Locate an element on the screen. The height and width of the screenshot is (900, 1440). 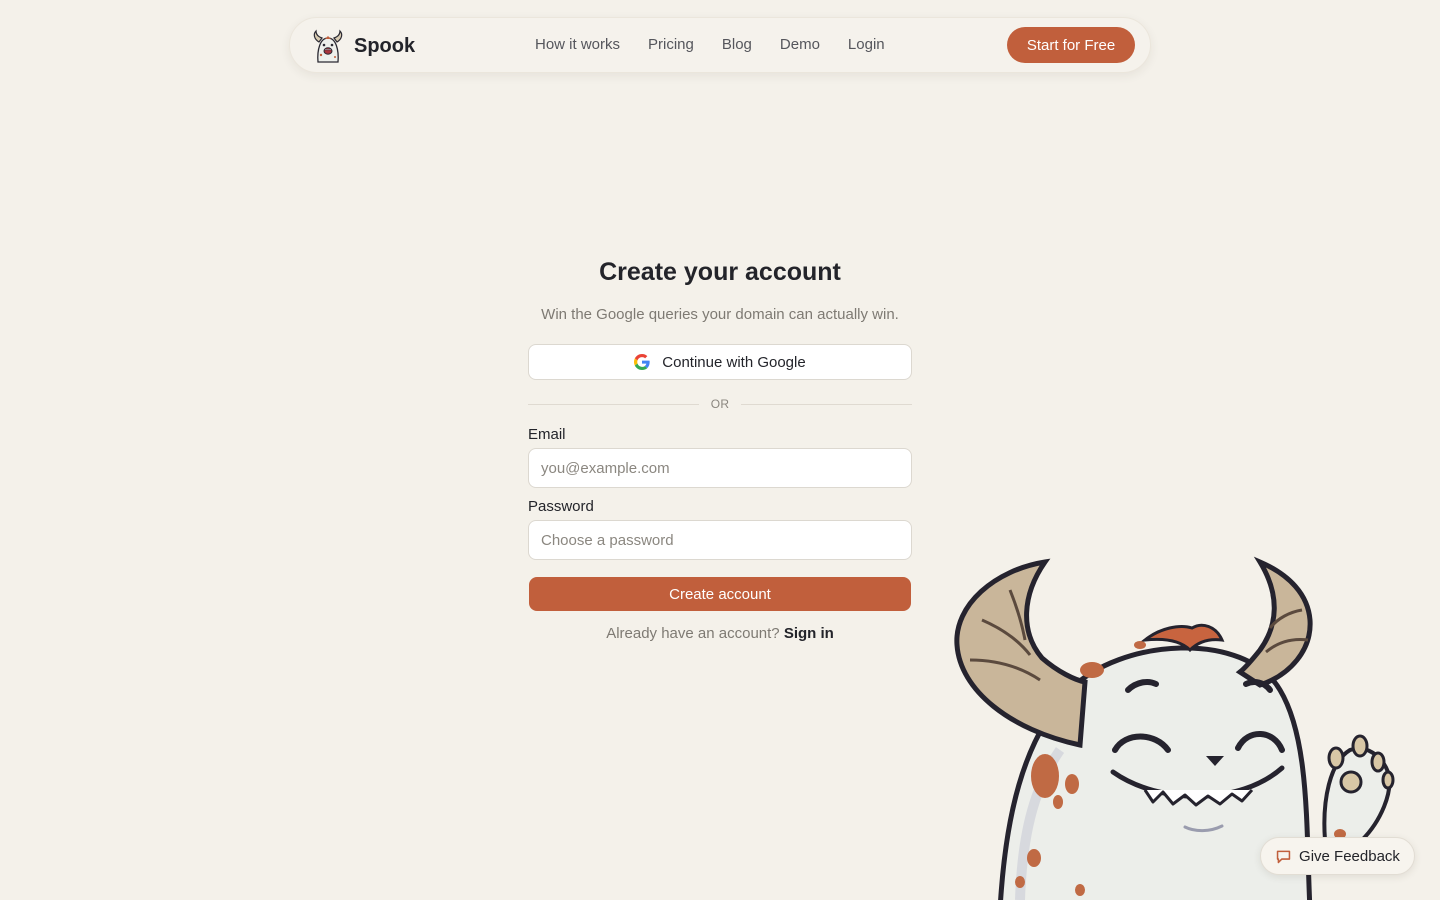
signin-prompt: Already have an account? Sign in is located at coordinates (720, 633).